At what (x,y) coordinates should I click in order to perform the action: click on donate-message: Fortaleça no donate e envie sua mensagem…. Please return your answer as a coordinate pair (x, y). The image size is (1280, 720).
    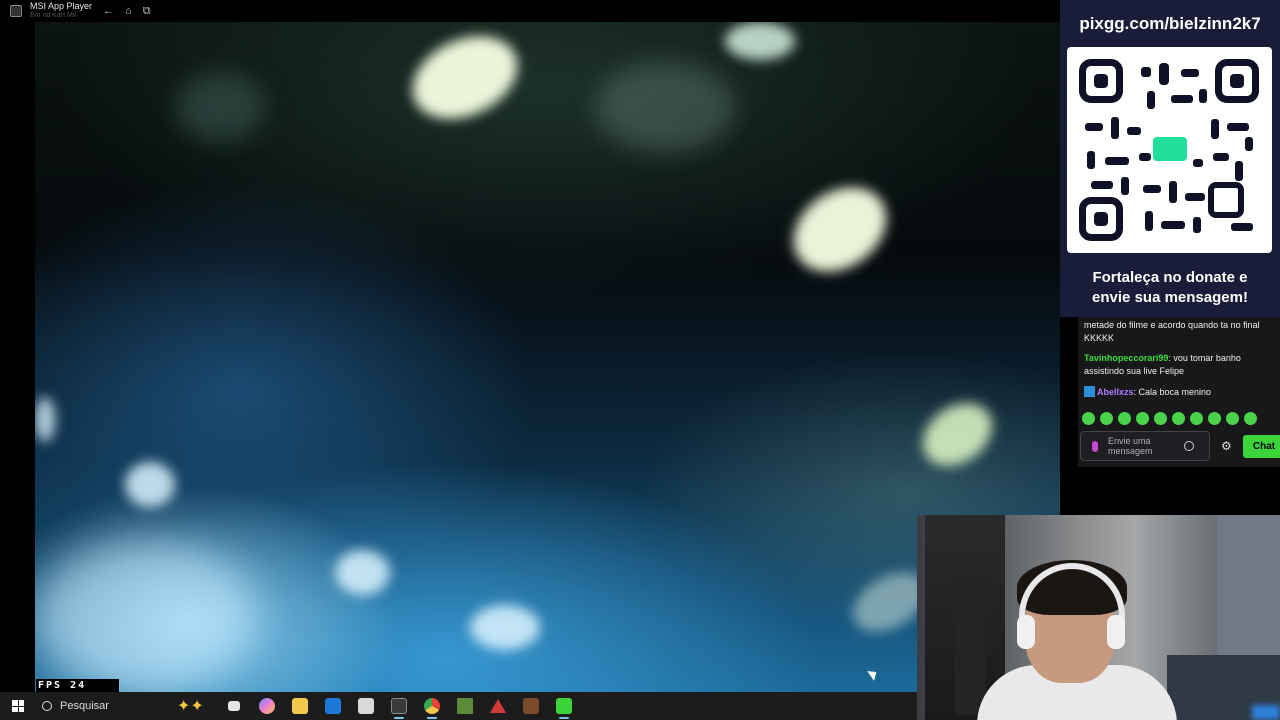
    Looking at the image, I should click on (1170, 288).